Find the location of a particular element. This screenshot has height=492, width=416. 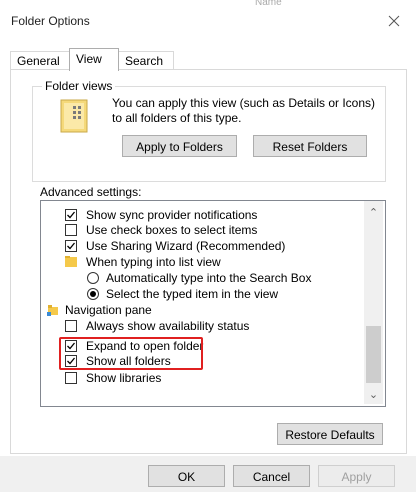

restore-defaults-button: Restore Defaults is located at coordinates (330, 434).